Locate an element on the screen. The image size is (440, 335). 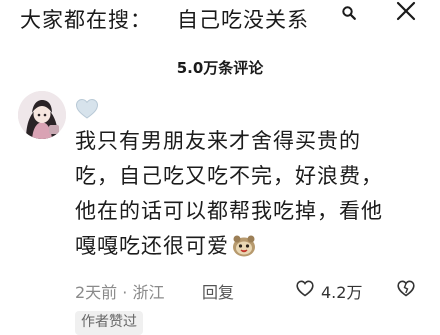
comment-line: 他在的话可以都帮我吃掉，看他 is located at coordinates (229, 211).